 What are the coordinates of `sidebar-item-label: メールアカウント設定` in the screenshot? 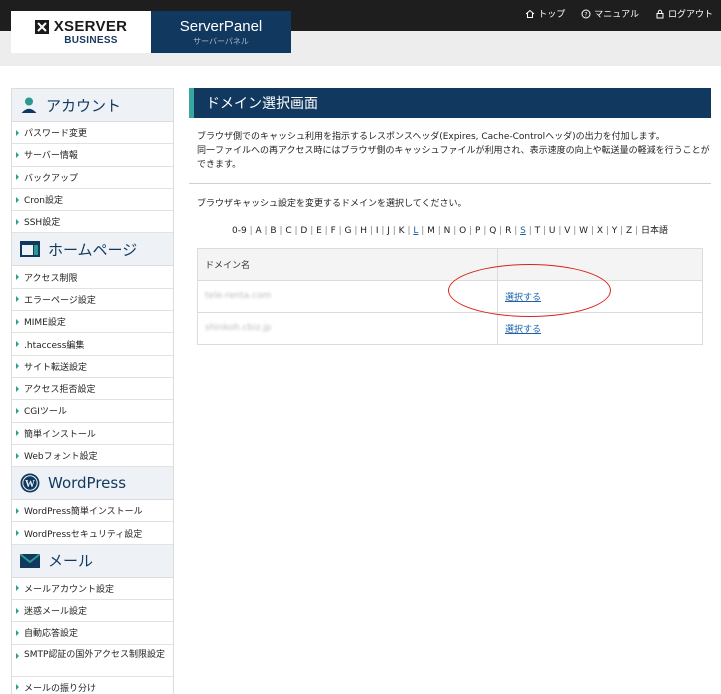 It's located at (69, 589).